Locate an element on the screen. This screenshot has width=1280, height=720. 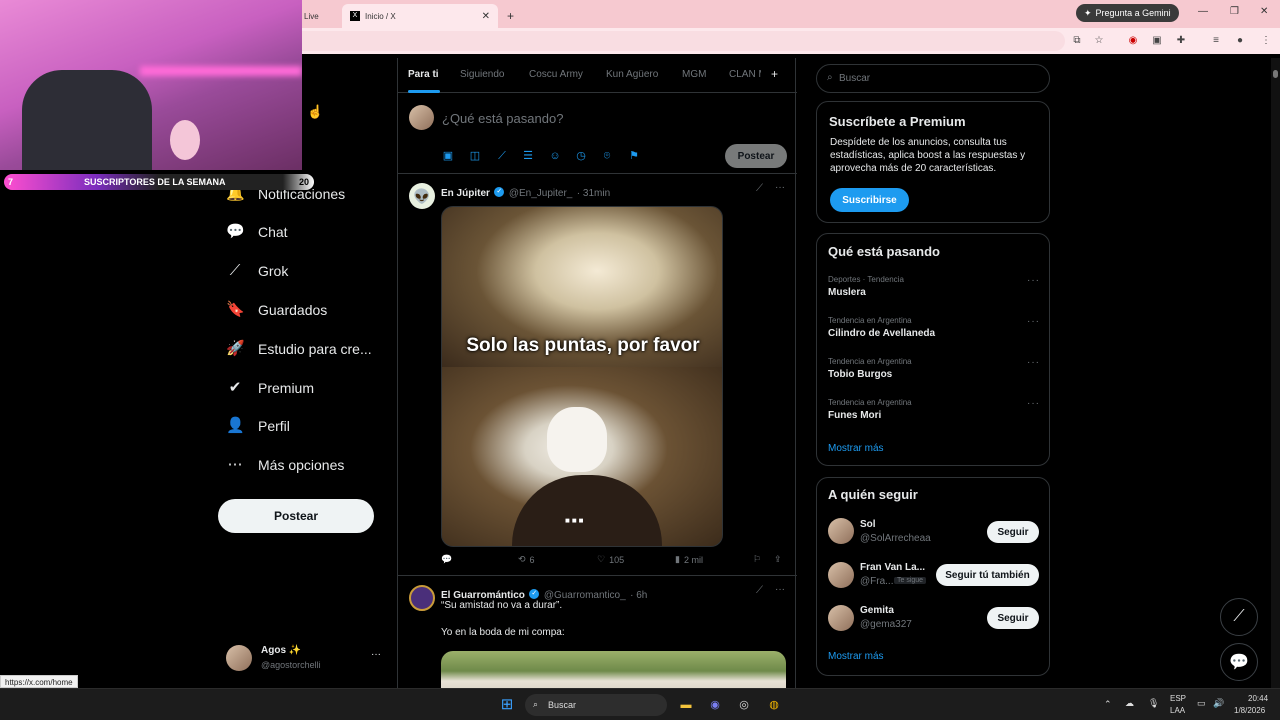
profile-icon: ● is located at coordinates (1240, 41).